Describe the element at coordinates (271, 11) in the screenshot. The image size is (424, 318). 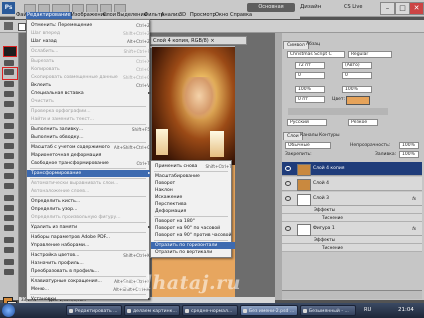
I see `workspace-button: Основная рабочая среда` at that location.